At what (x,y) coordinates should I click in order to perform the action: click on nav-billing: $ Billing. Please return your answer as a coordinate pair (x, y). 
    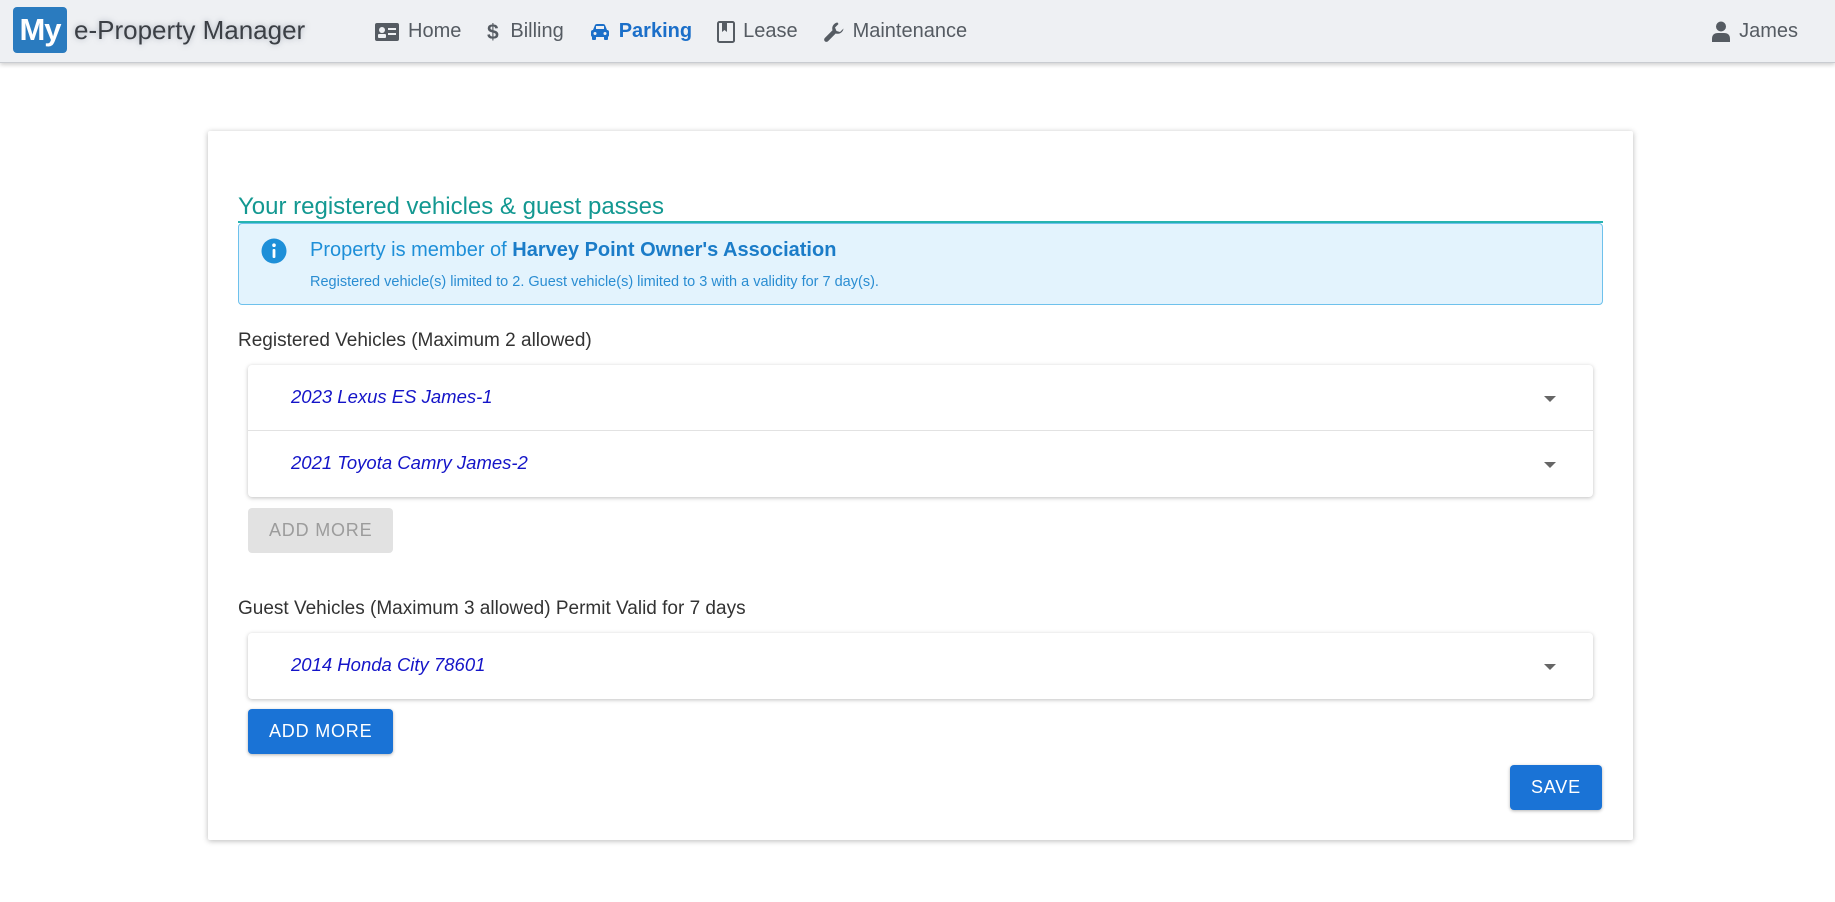
    Looking at the image, I should click on (524, 31).